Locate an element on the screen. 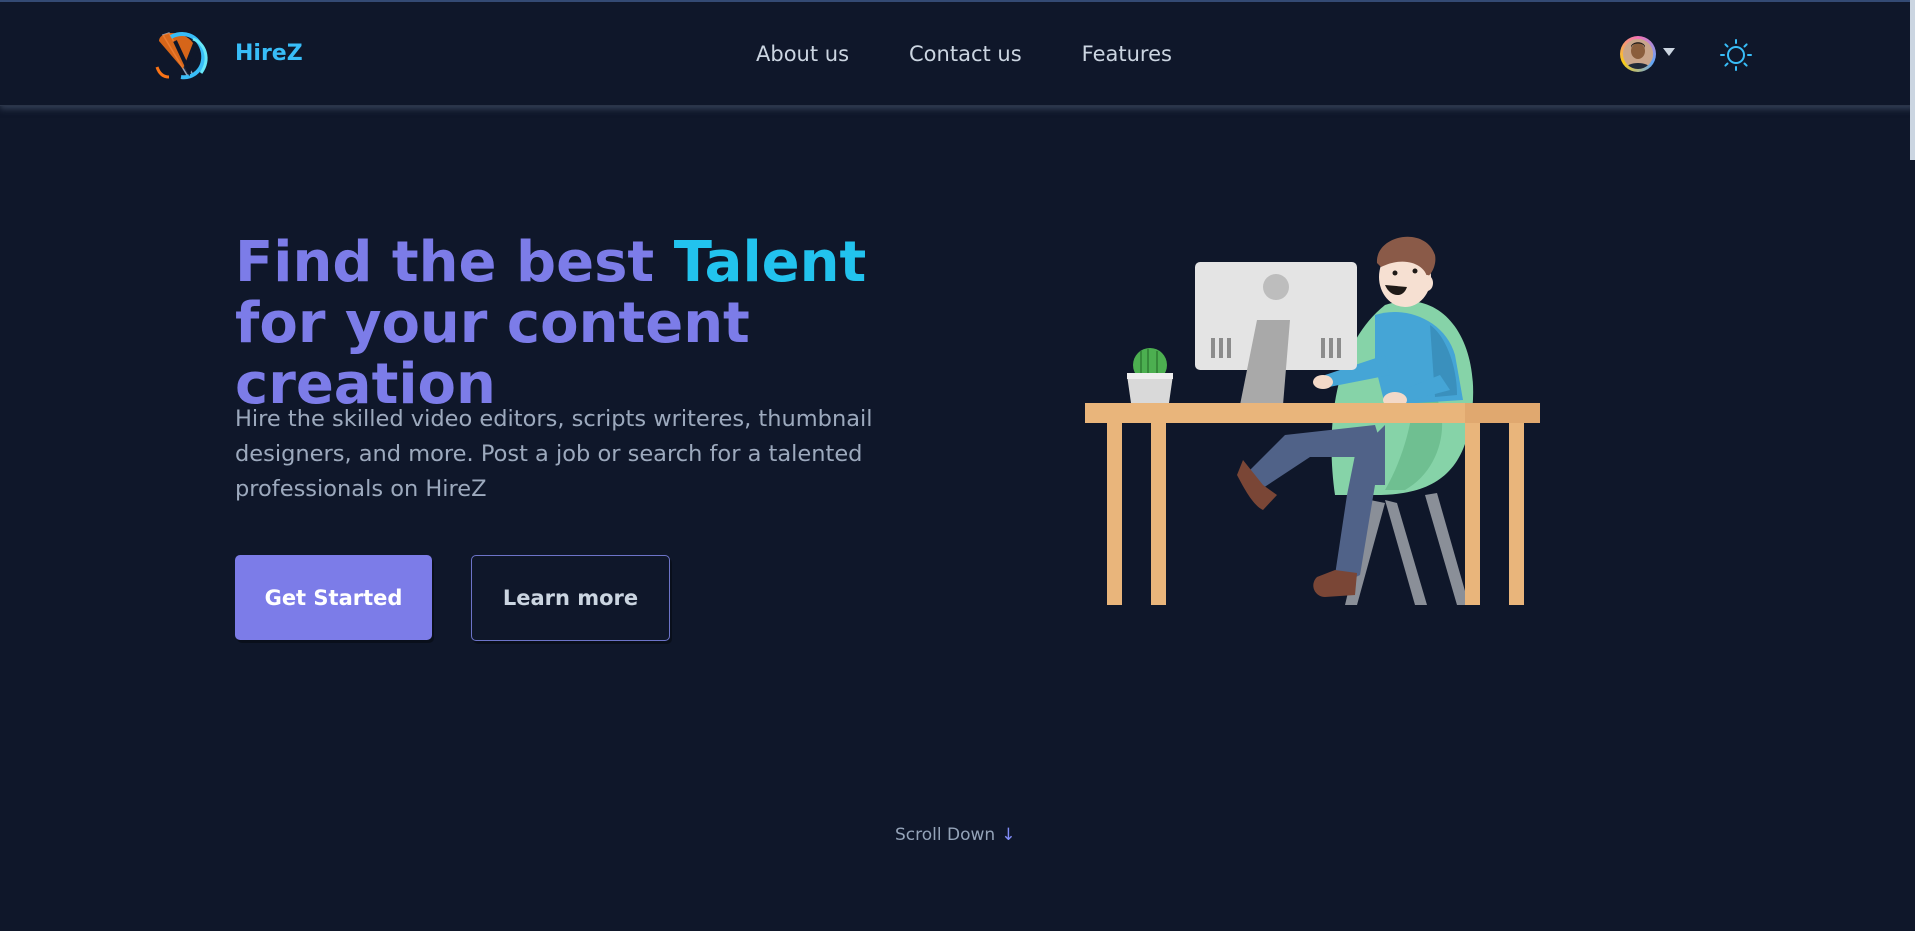  main-nav: About us Contact us Features is located at coordinates (994, 54).